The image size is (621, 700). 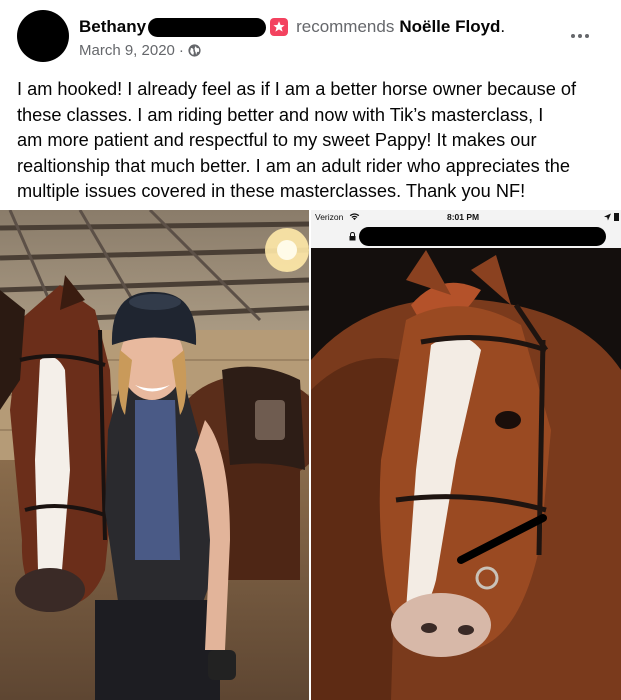 What do you see at coordinates (449, 27) in the screenshot?
I see `recommended-page-link: Noëlle Floyd` at bounding box center [449, 27].